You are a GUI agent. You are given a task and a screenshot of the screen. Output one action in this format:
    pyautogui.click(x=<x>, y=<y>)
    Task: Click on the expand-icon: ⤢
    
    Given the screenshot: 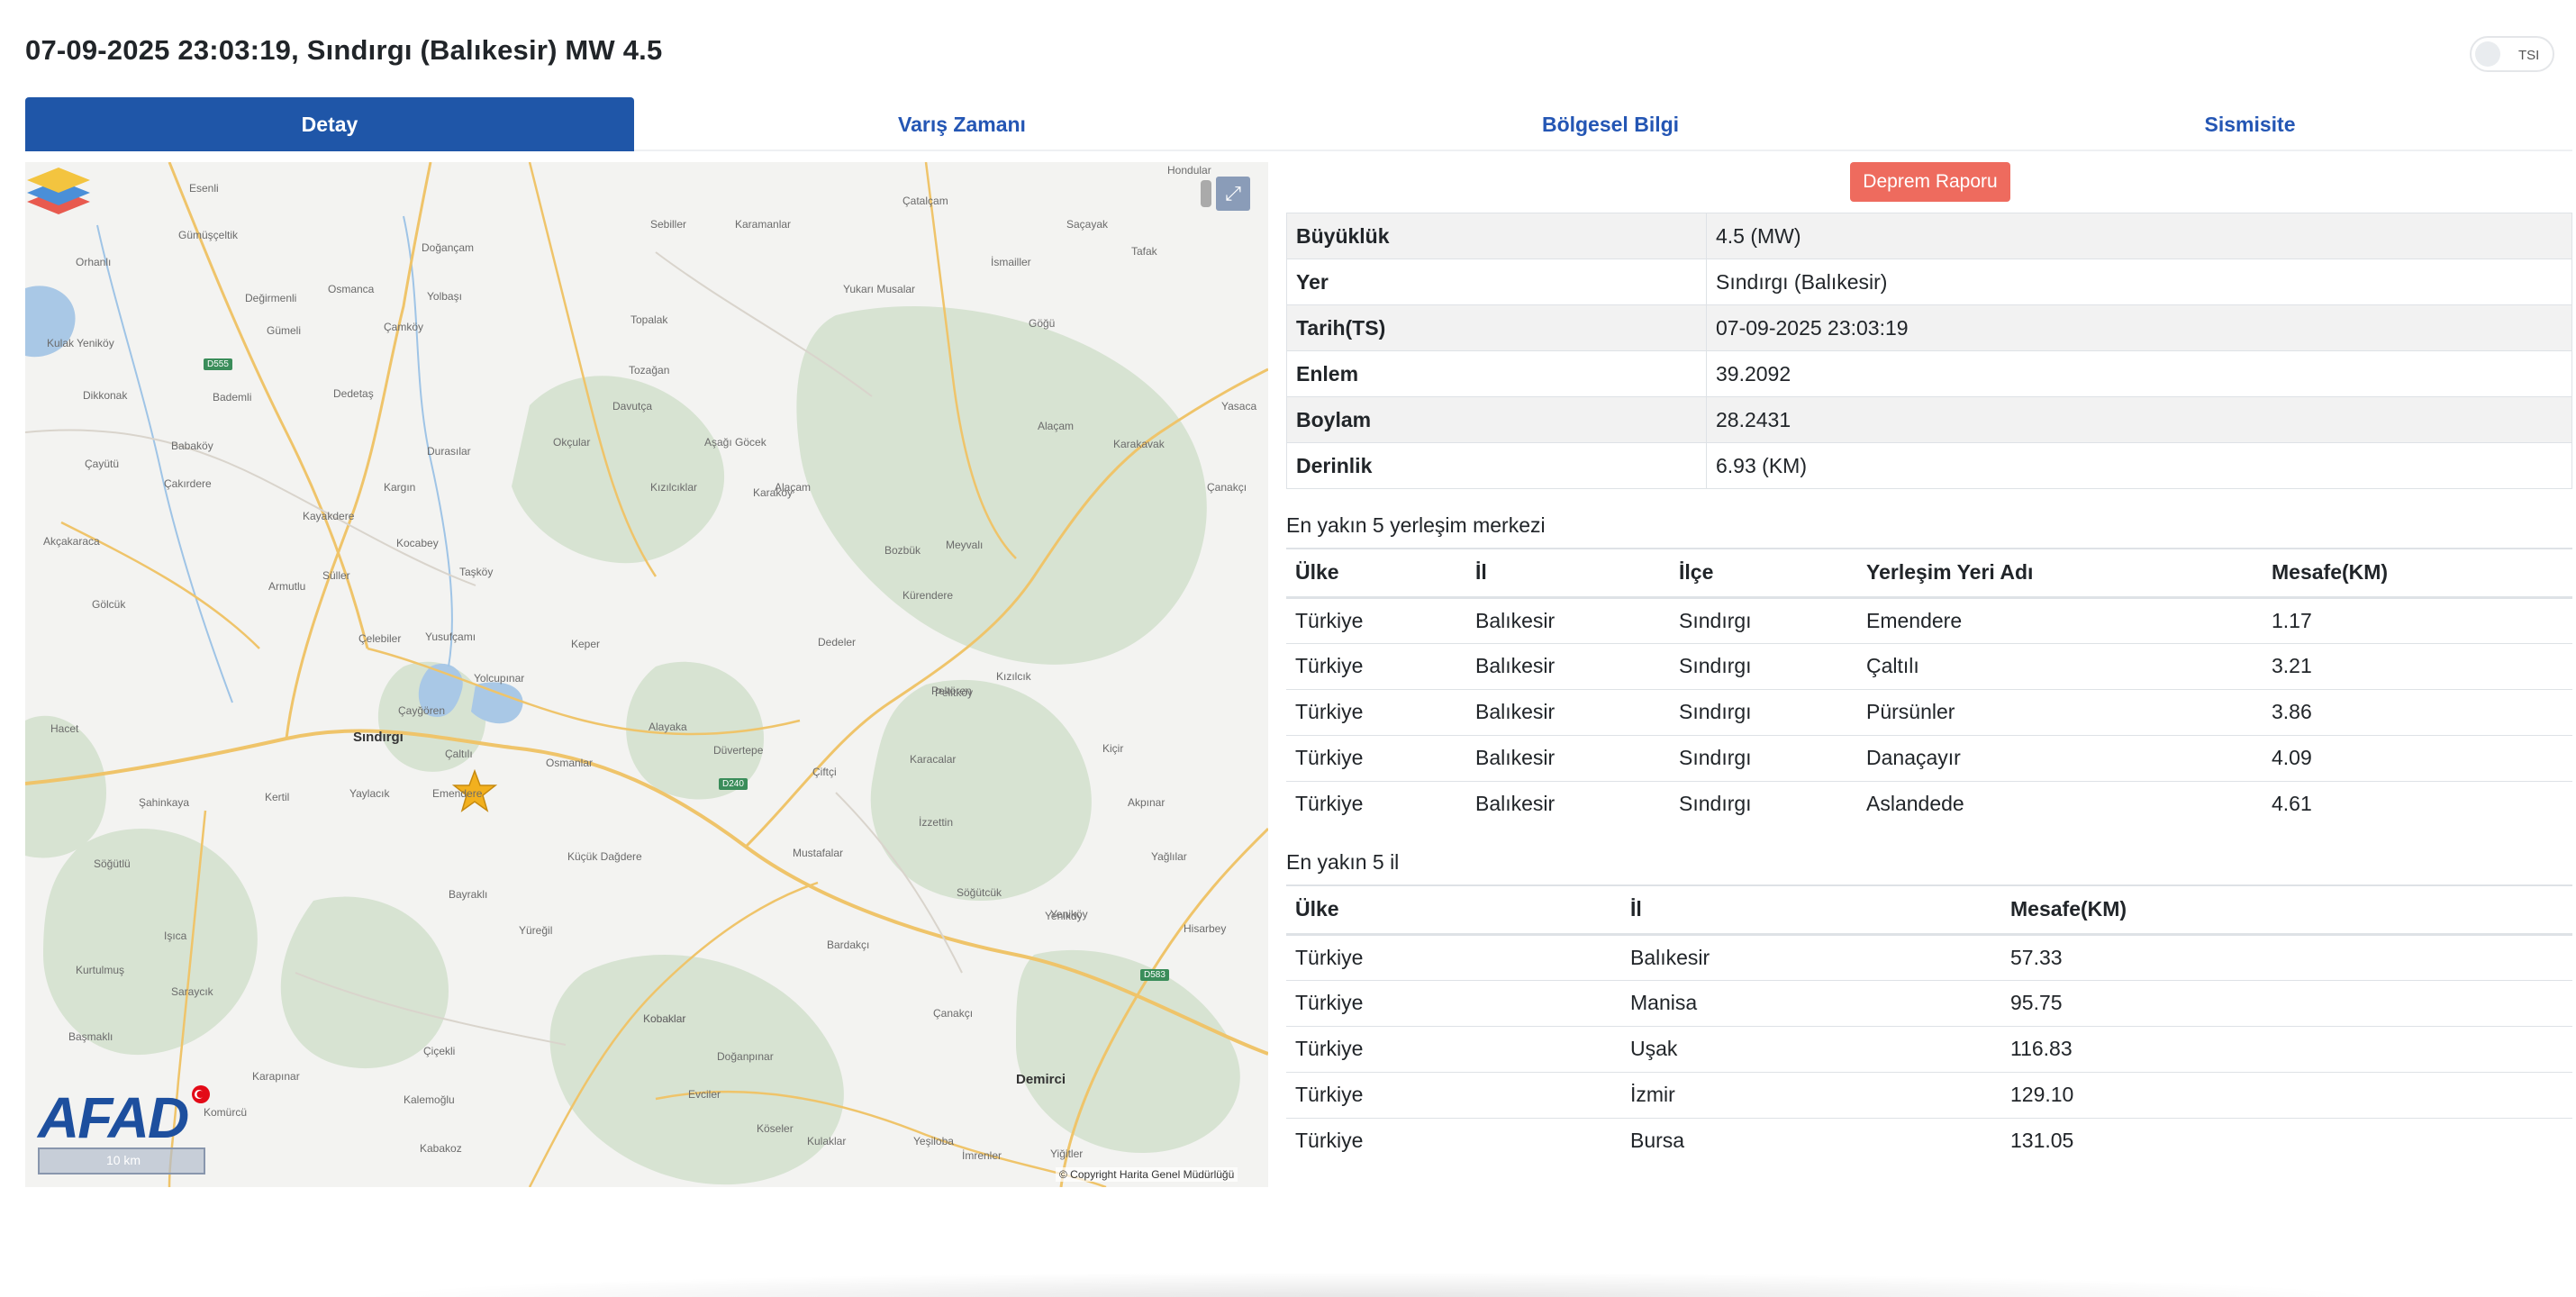 What is the action you would take?
    pyautogui.click(x=1233, y=193)
    